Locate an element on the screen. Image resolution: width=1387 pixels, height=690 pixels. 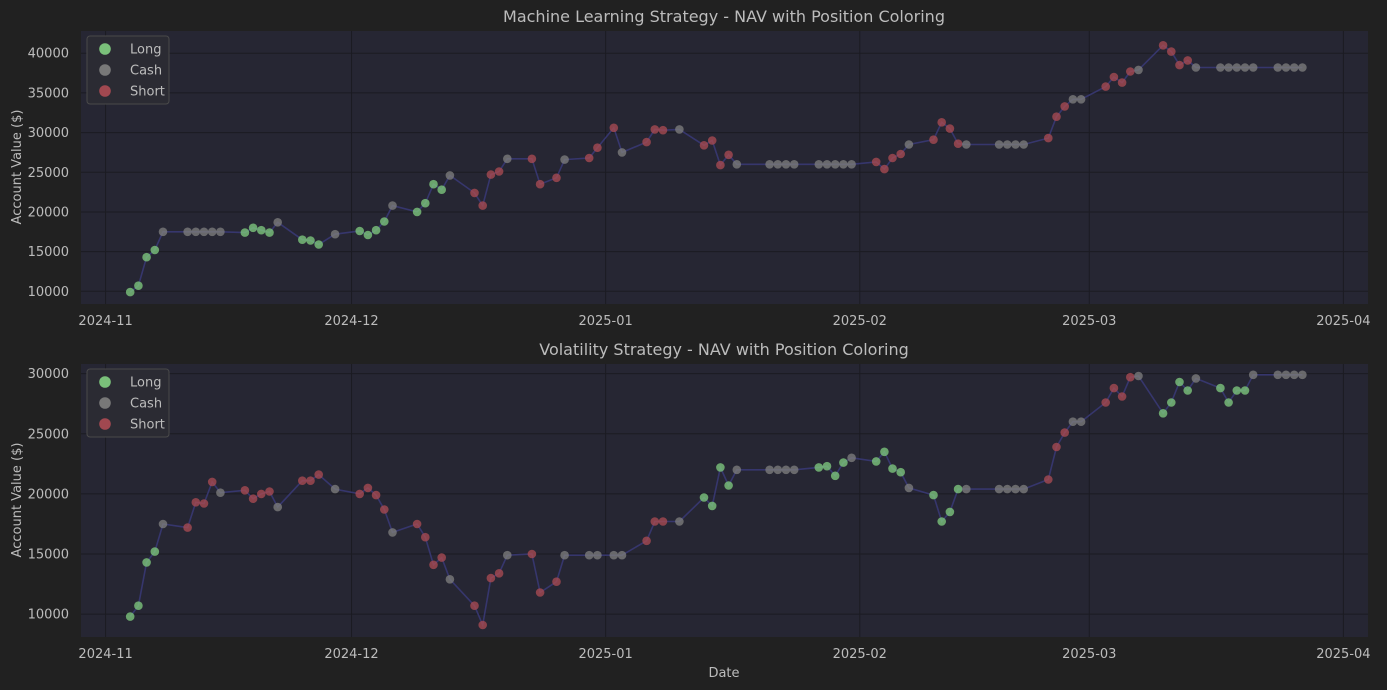
x-tick-label: 2025-02 is located at coordinates (860, 321).